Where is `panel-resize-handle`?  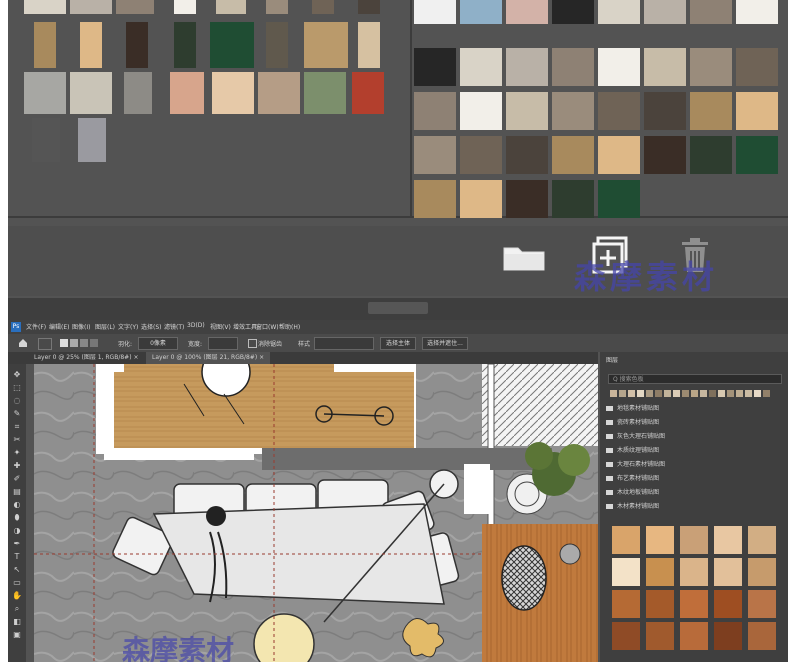 panel-resize-handle is located at coordinates (398, 309).